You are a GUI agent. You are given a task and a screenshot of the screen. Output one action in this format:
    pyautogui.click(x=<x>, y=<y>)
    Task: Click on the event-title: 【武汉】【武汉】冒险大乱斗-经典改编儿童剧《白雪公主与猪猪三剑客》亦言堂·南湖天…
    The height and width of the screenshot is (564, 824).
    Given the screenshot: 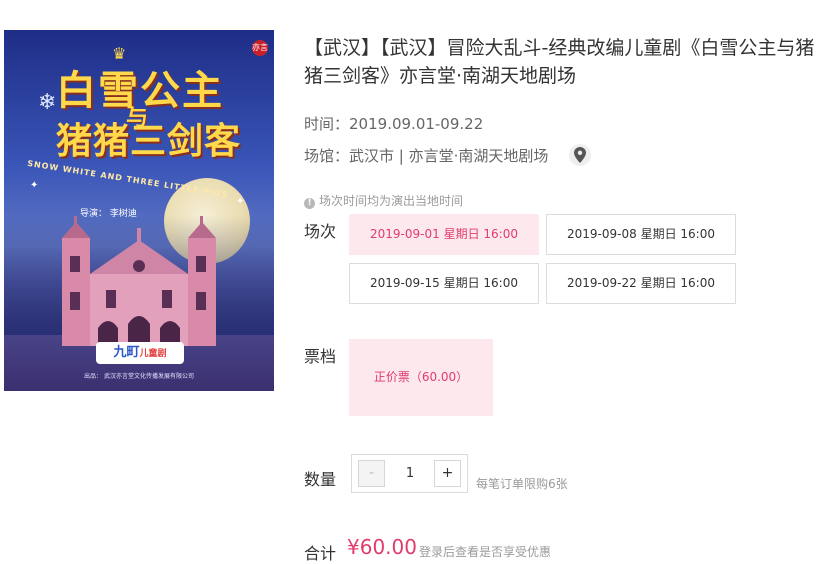 What is the action you would take?
    pyautogui.click(x=559, y=62)
    